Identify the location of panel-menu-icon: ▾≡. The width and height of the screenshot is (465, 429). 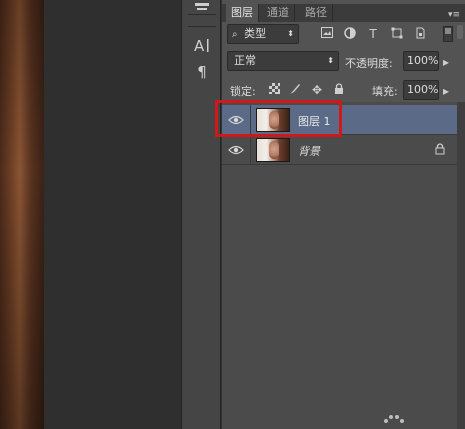
(454, 15).